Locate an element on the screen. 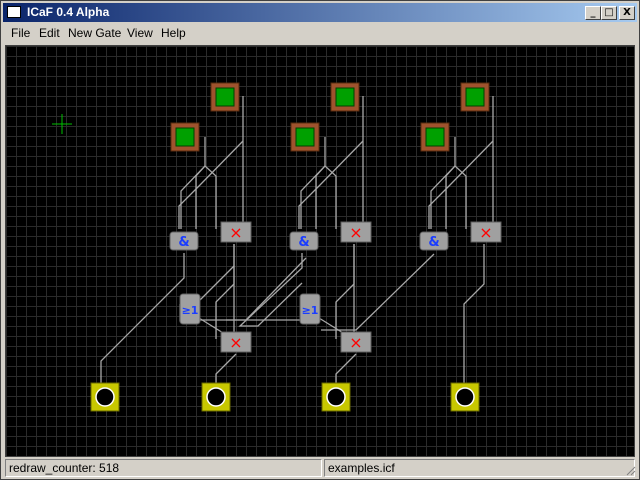 This screenshot has width=640, height=480. crosshair-cursor-icon is located at coordinates (62, 124).